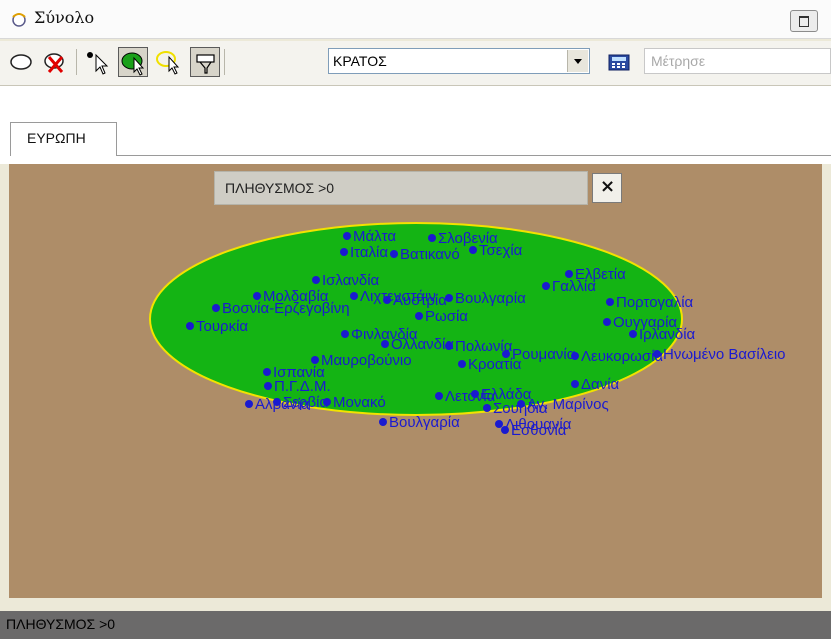 The image size is (831, 639). Describe the element at coordinates (97, 62) in the screenshot. I see `select-pointer-button` at that location.